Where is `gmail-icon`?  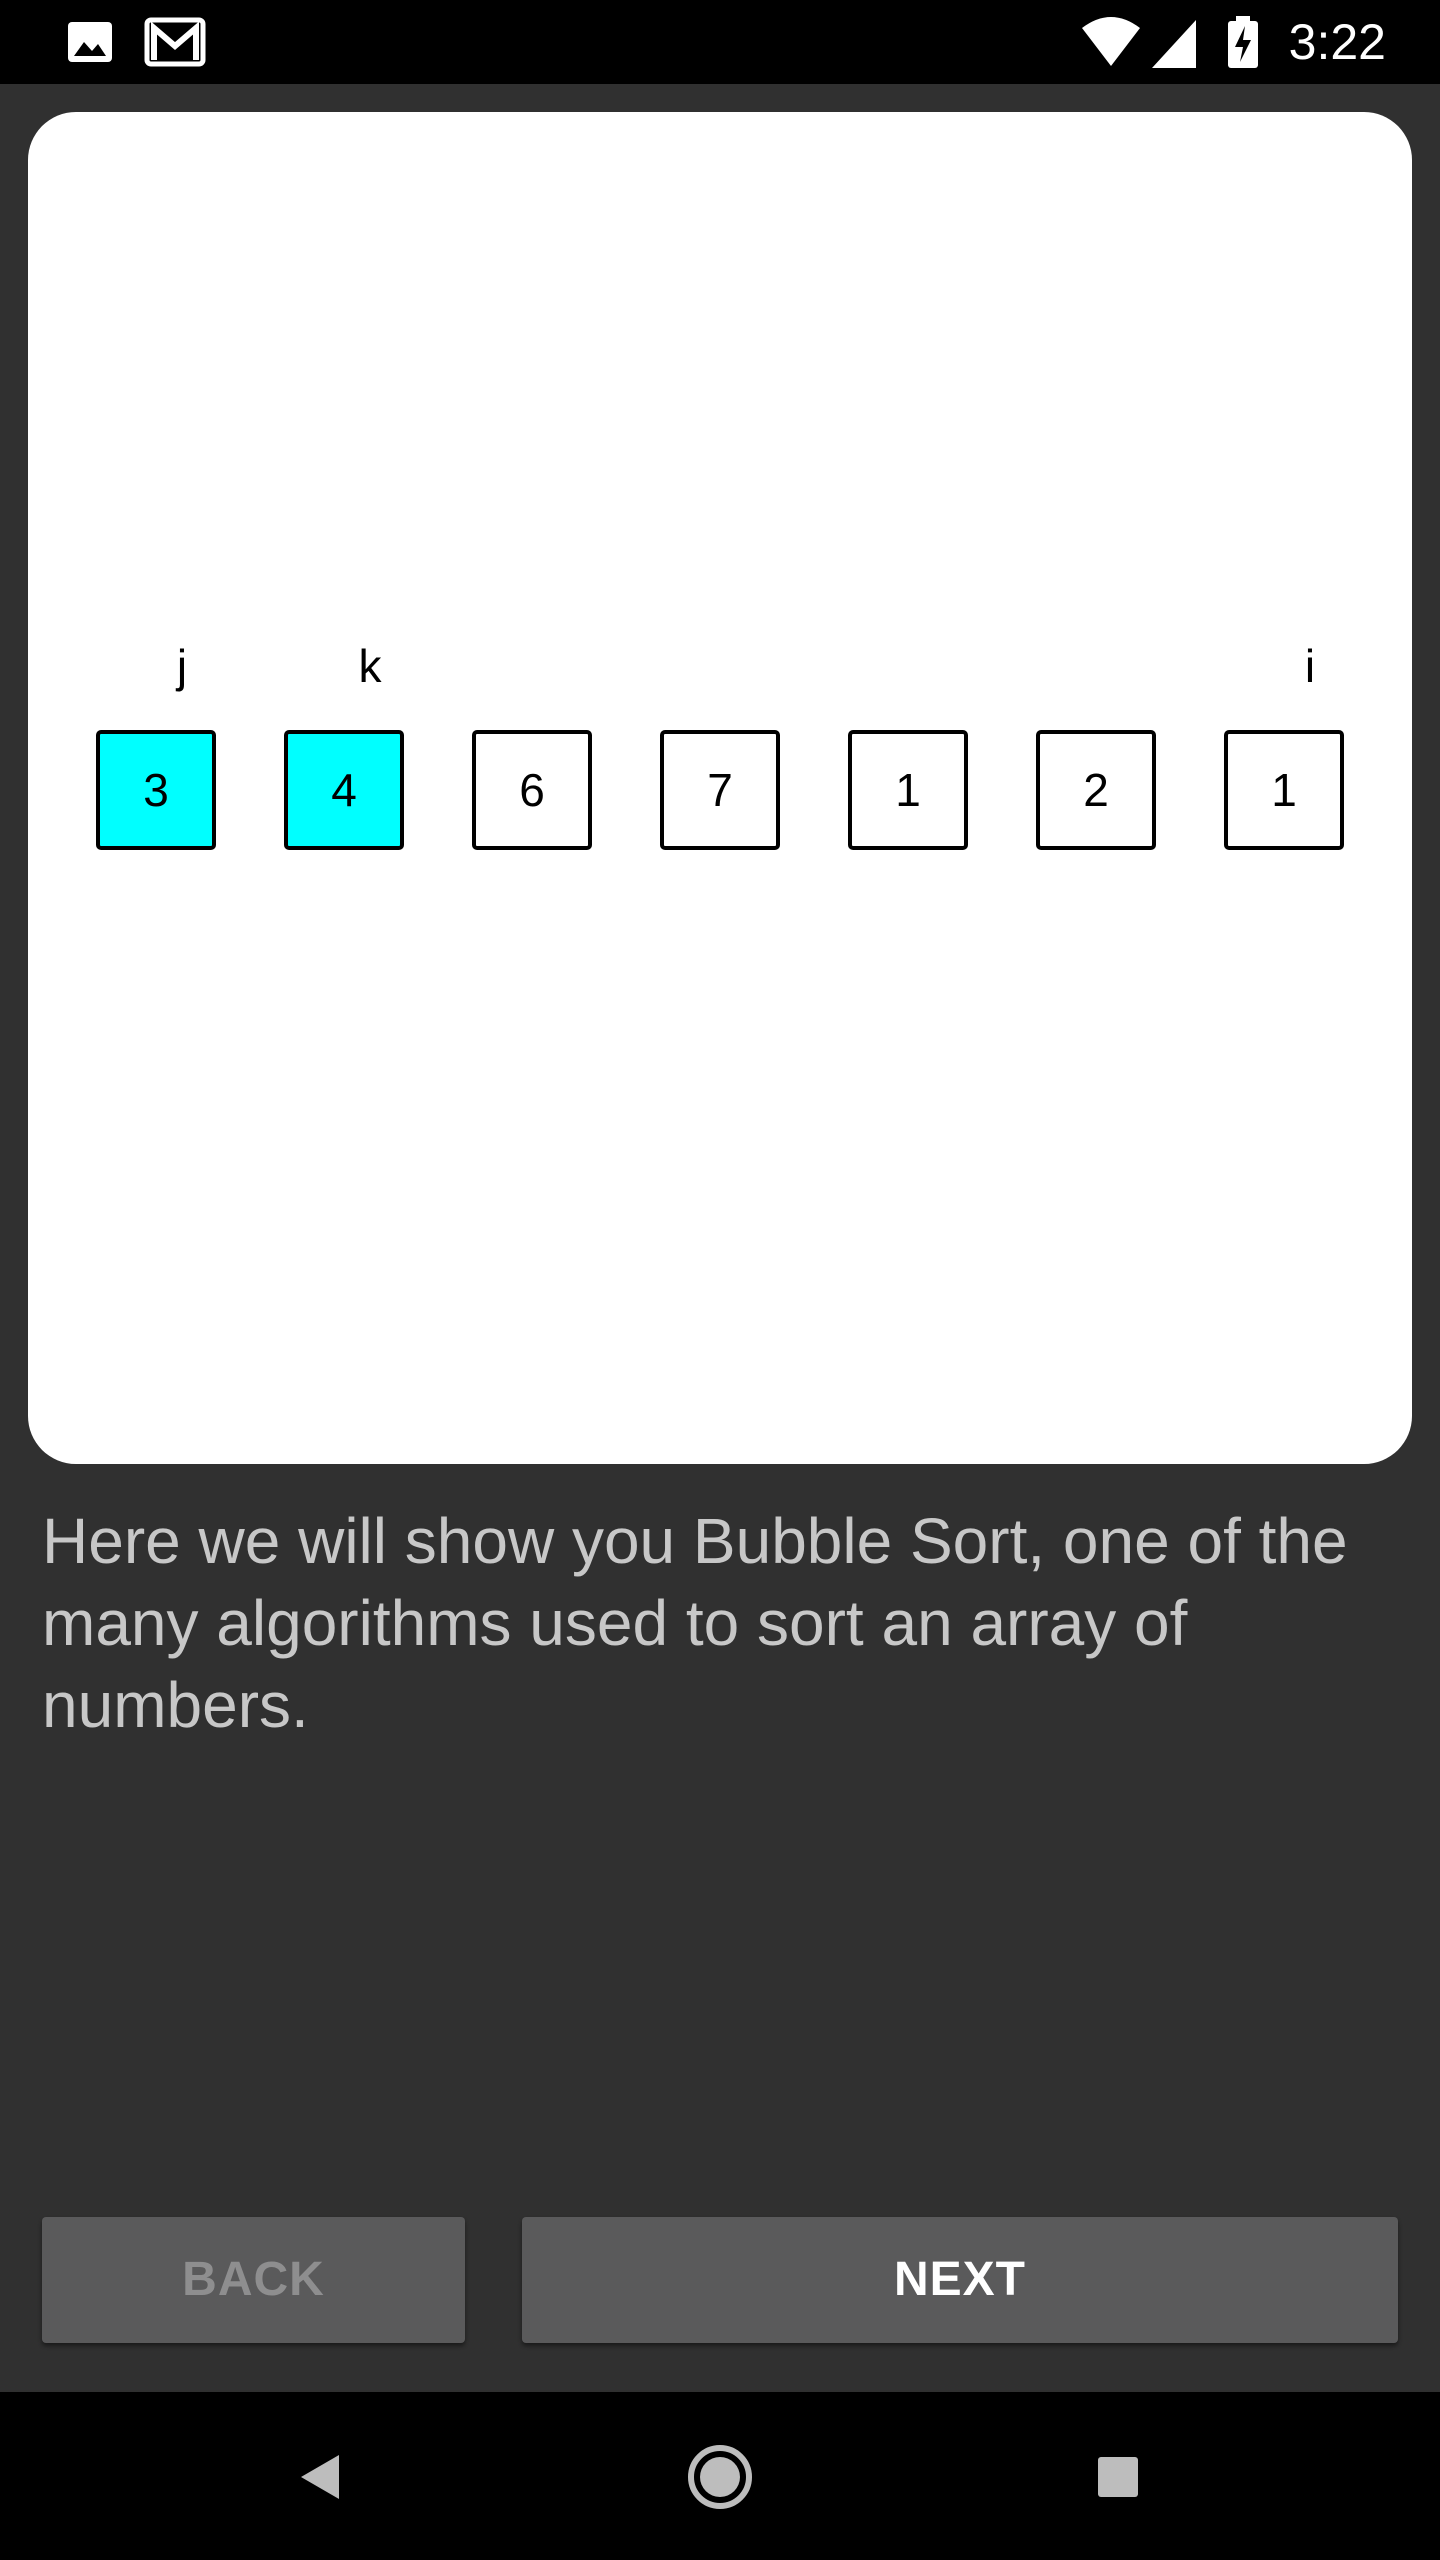 gmail-icon is located at coordinates (175, 42).